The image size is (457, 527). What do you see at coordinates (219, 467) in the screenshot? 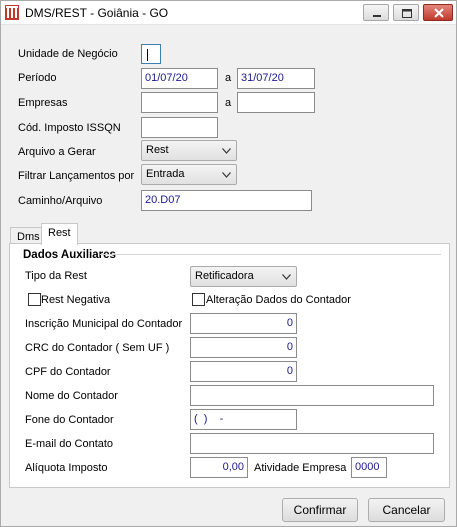
I see `aliquota-field: 0,00` at bounding box center [219, 467].